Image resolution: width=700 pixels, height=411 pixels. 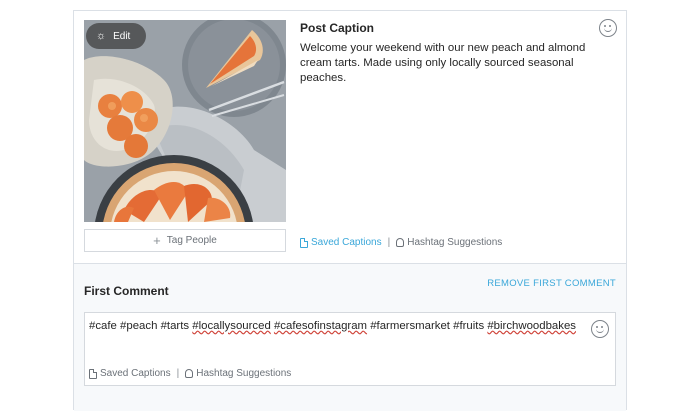 I want to click on edit-label: Edit, so click(x=122, y=36).